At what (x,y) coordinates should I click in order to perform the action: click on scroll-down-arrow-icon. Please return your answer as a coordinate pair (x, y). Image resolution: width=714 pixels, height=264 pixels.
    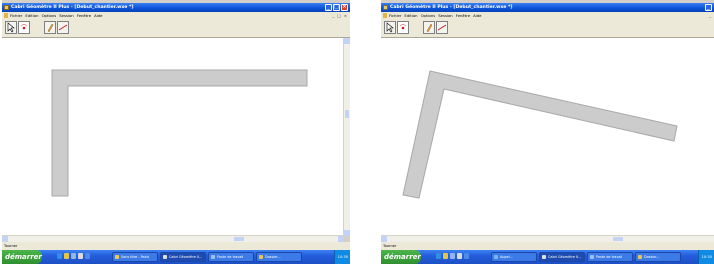
    Looking at the image, I should click on (347, 233).